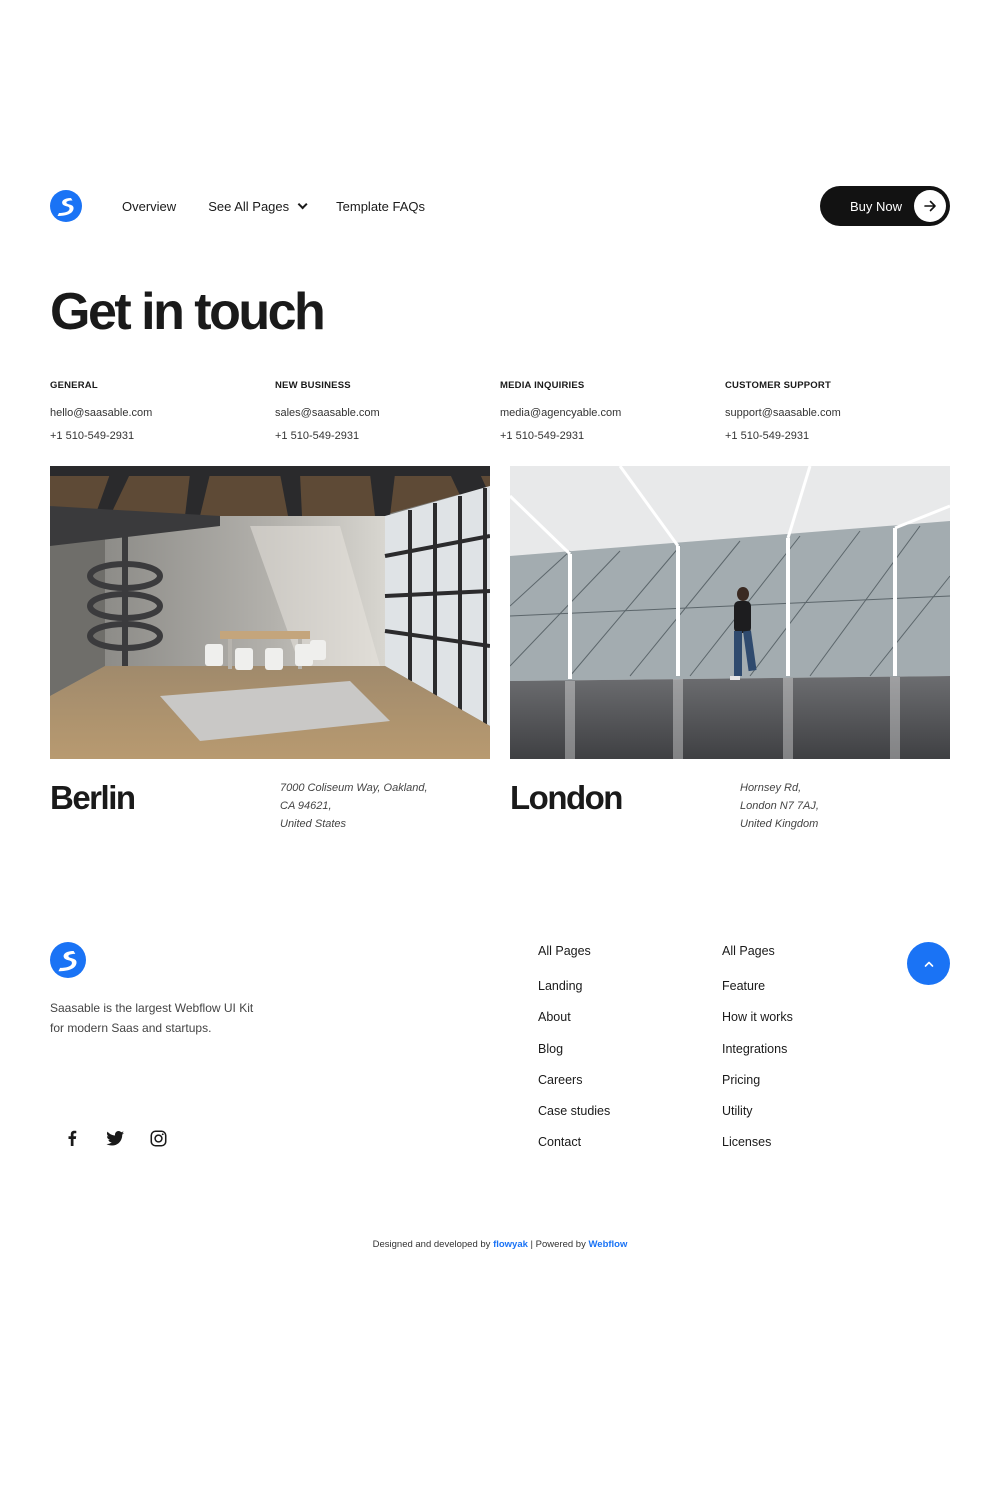 The height and width of the screenshot is (1500, 1000). I want to click on footer-link-about: About, so click(574, 1017).